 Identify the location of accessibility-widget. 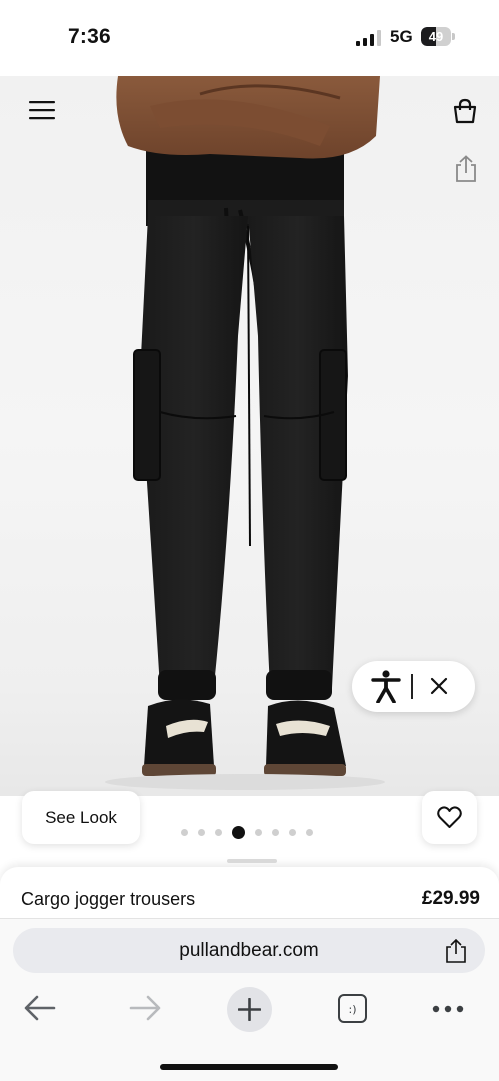
(413, 686).